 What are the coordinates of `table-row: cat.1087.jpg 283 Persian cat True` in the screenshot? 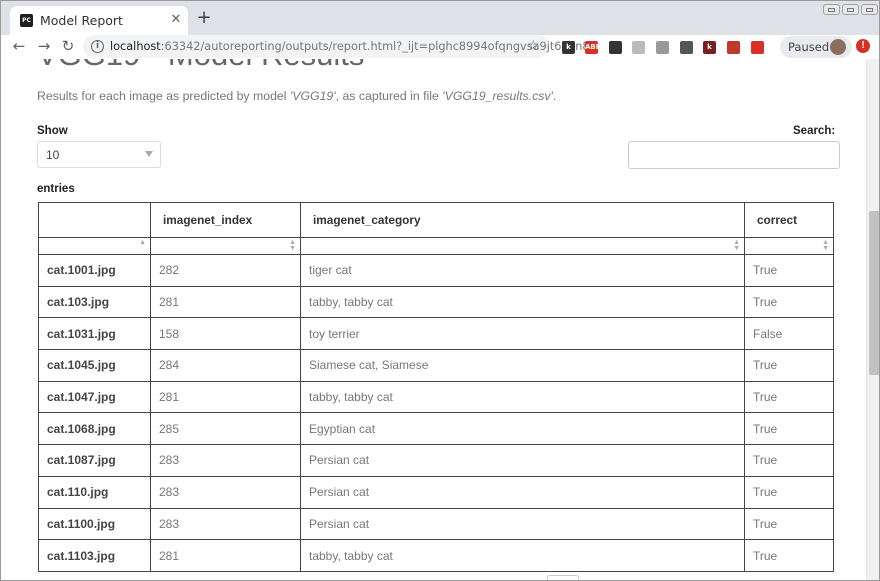 It's located at (436, 460).